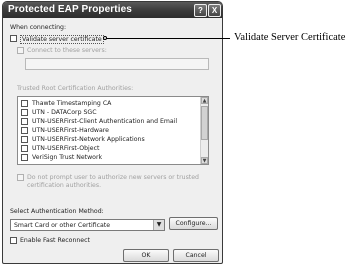 The width and height of the screenshot is (350, 268). I want to click on do-not-prompt-checkbox, so click(20, 177).